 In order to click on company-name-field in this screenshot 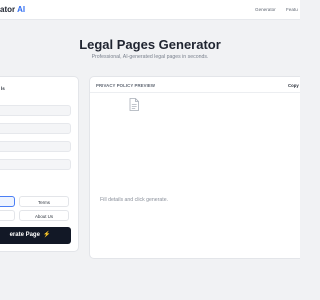, I will do `click(35, 110)`.